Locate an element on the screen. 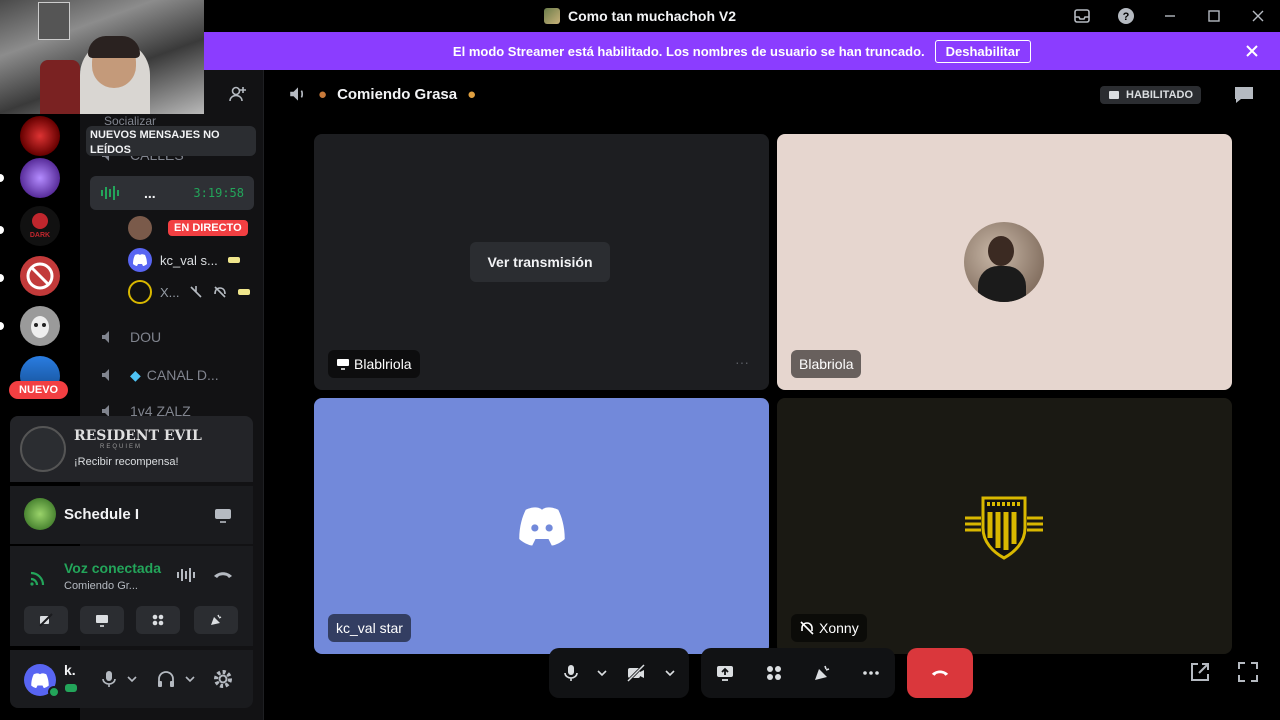  user-tile: kc_val star is located at coordinates (541, 526).